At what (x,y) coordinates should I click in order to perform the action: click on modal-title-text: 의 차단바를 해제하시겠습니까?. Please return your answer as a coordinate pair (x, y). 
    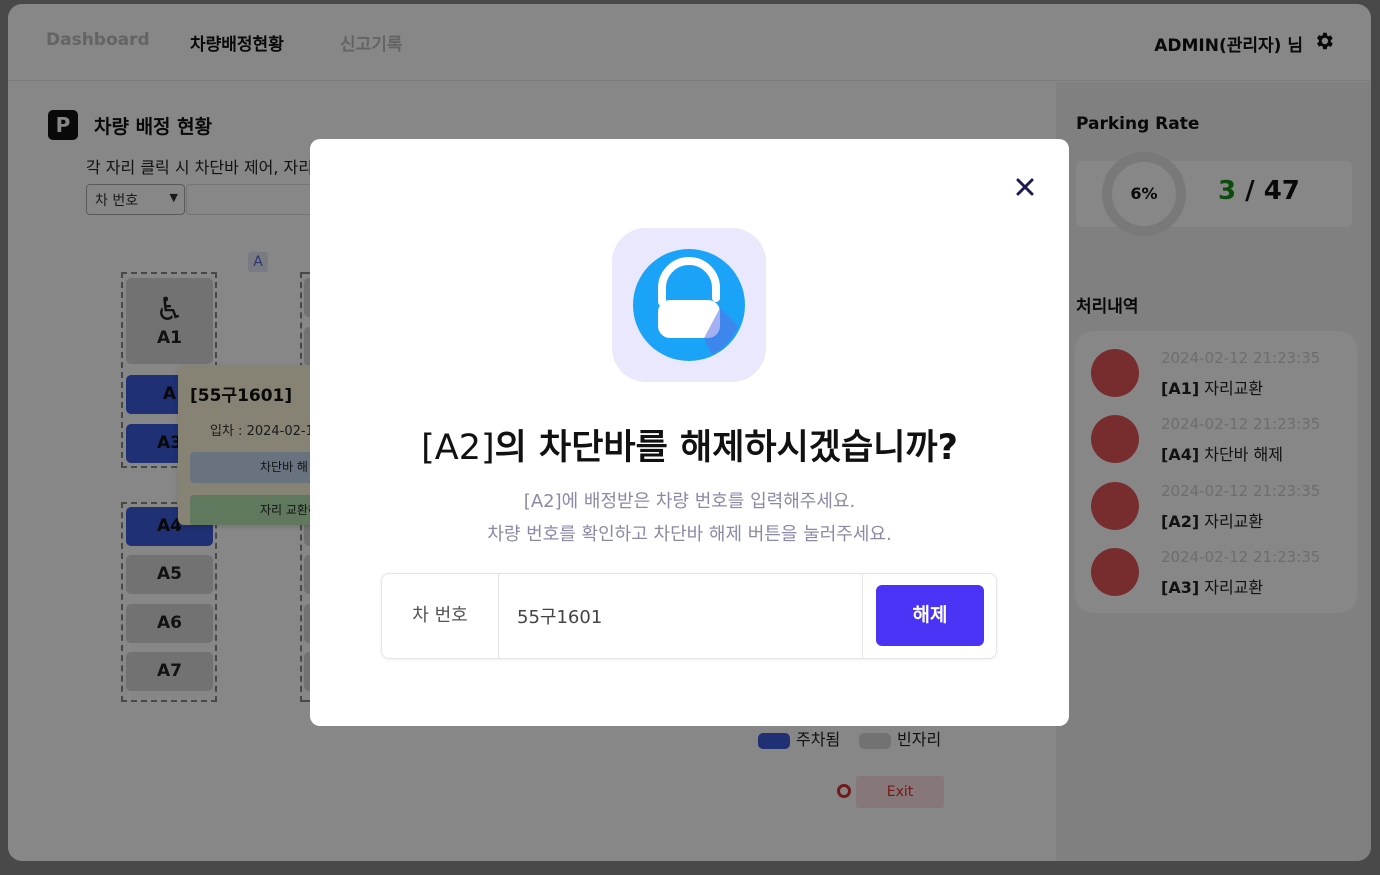
    Looking at the image, I should click on (726, 448).